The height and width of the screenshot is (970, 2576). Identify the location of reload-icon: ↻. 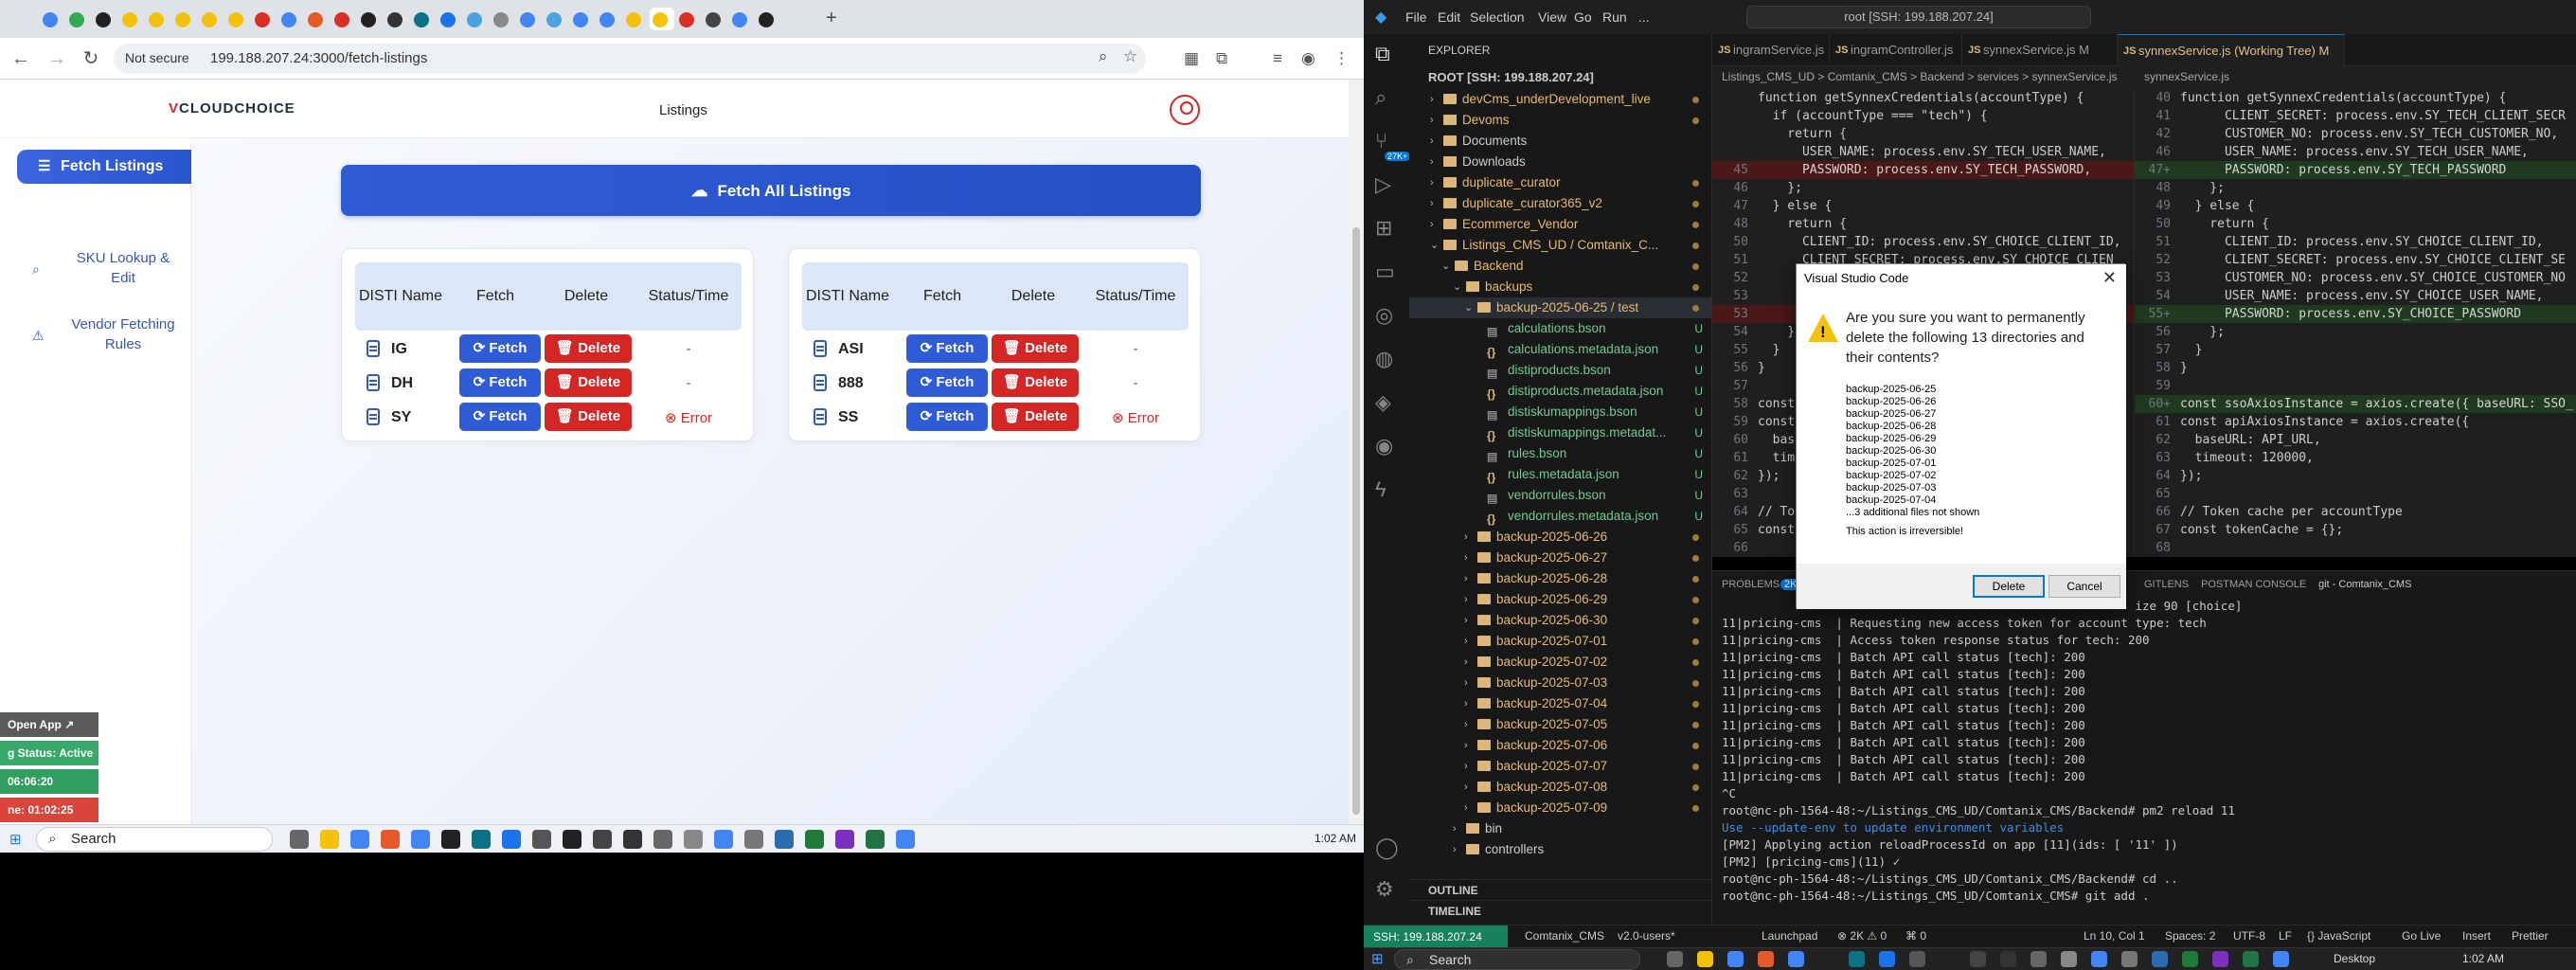
(91, 58).